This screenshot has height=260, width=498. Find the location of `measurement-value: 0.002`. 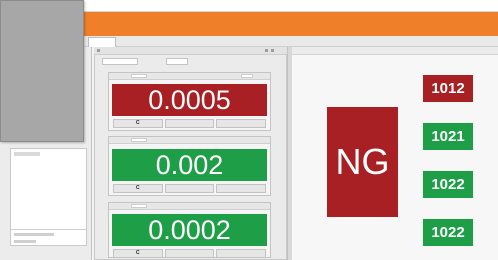

measurement-value: 0.002 is located at coordinates (189, 165).